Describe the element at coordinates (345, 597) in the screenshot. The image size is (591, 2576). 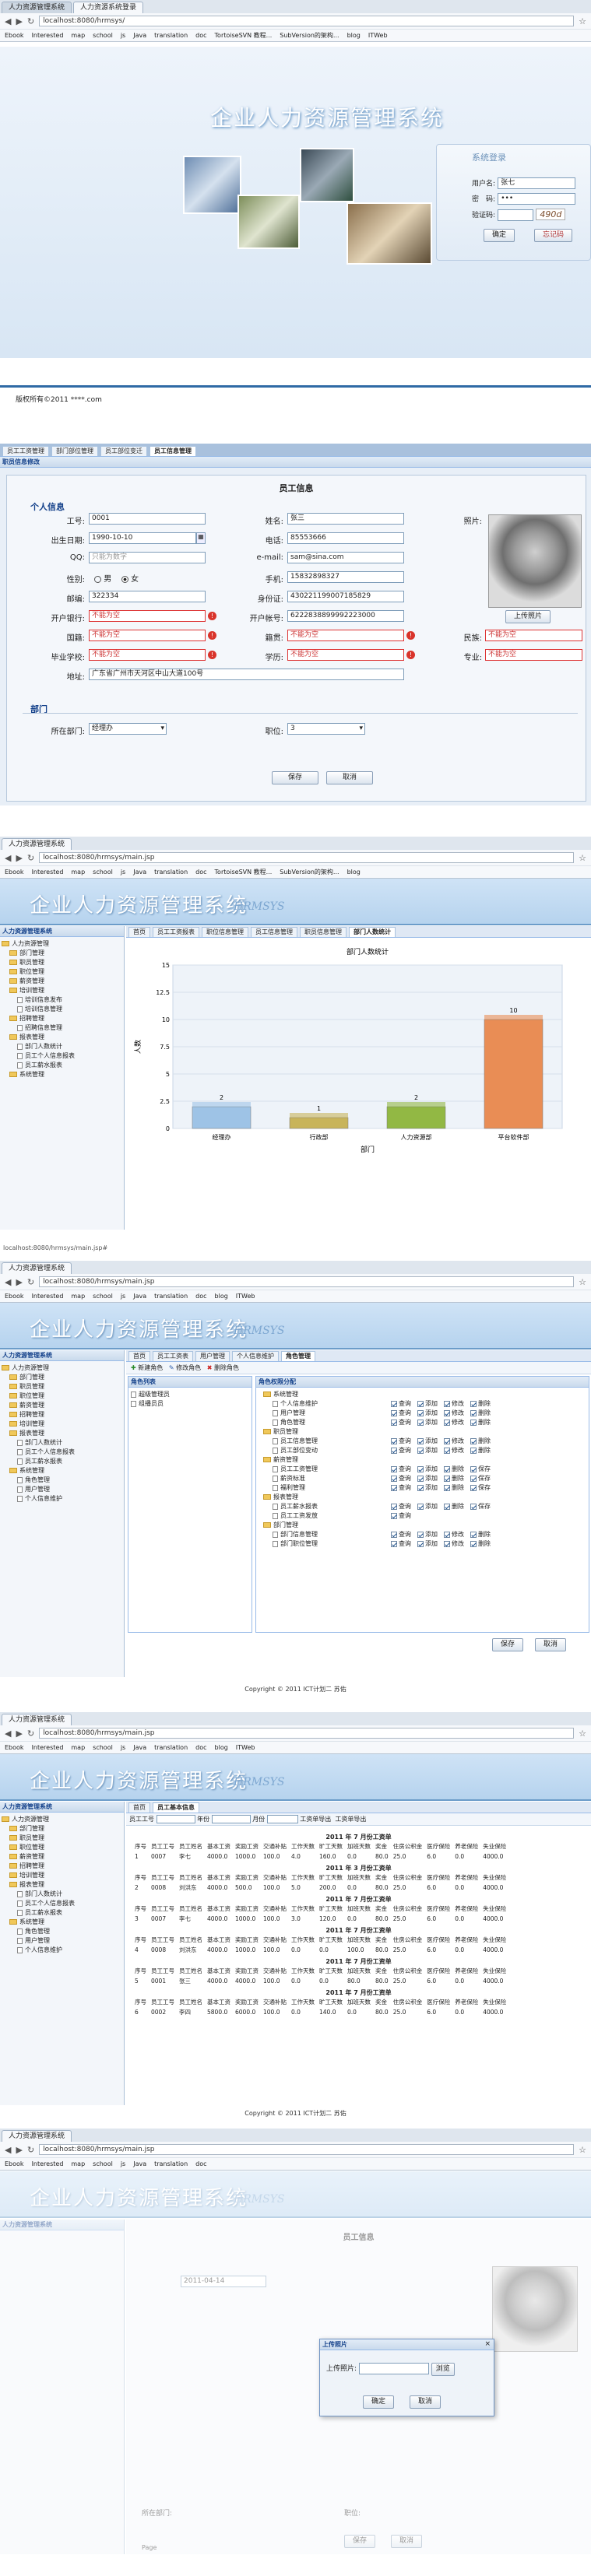
I see `field-idcard: 430221199007185829` at that location.